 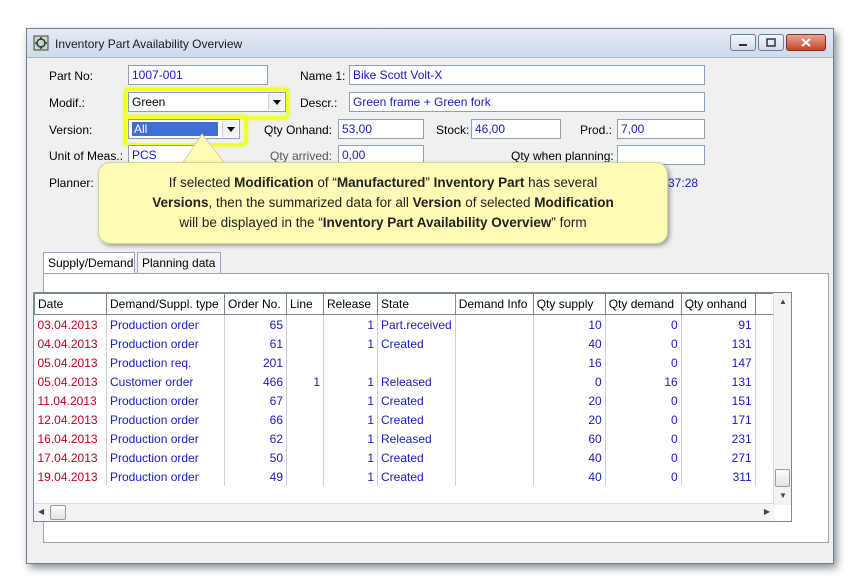 I want to click on table-cell: Customer order, so click(x=165, y=381).